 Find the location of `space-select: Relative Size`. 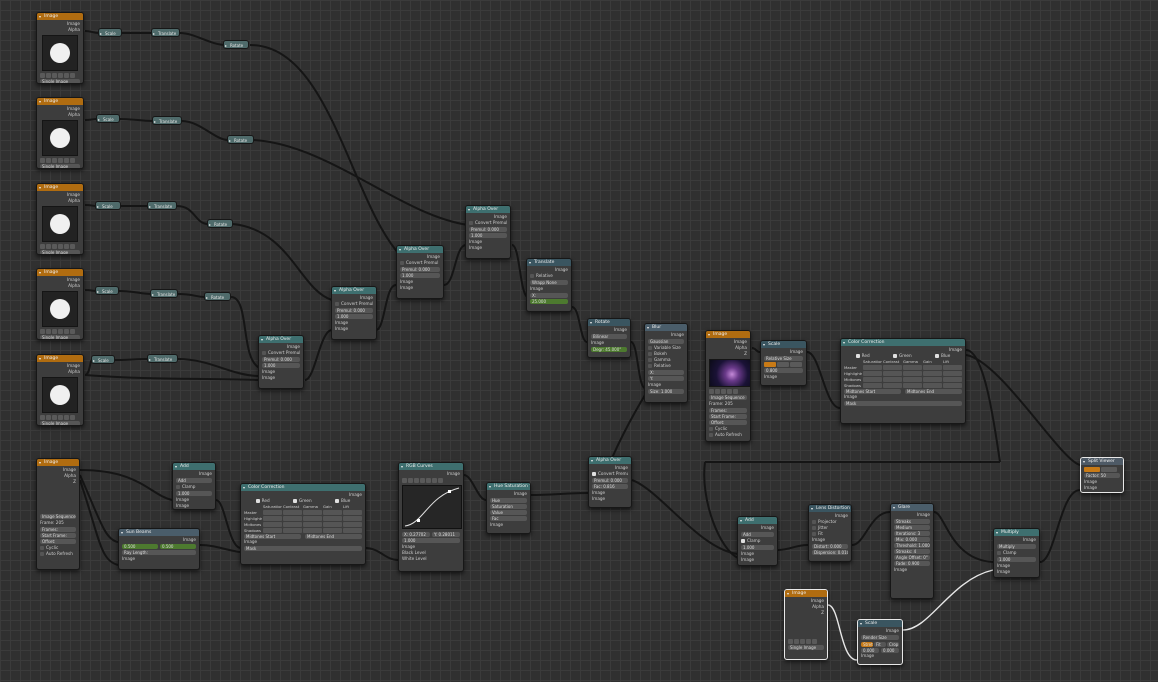

space-select: Relative Size is located at coordinates (783, 358).